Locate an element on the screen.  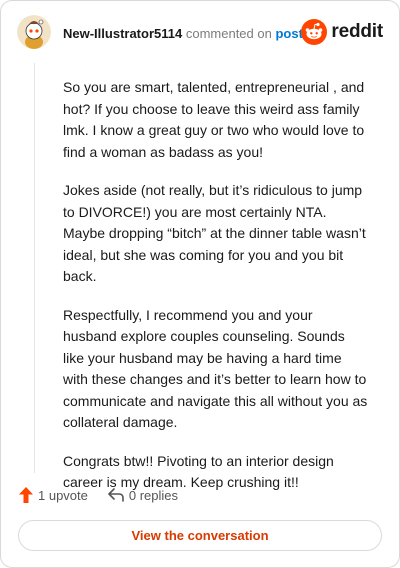
reddit-snoo-icon is located at coordinates (314, 32).